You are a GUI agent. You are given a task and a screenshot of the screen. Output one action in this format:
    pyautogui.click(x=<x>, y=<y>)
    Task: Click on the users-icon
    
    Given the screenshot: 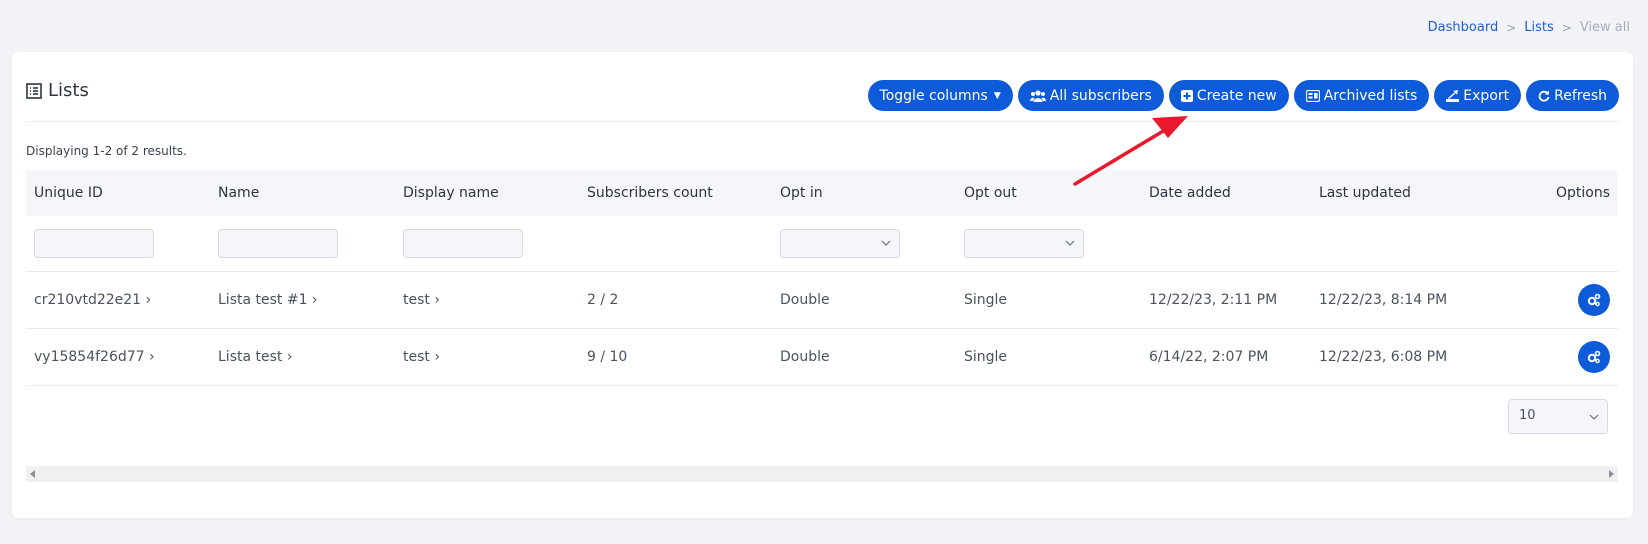 What is the action you would take?
    pyautogui.click(x=1037, y=95)
    